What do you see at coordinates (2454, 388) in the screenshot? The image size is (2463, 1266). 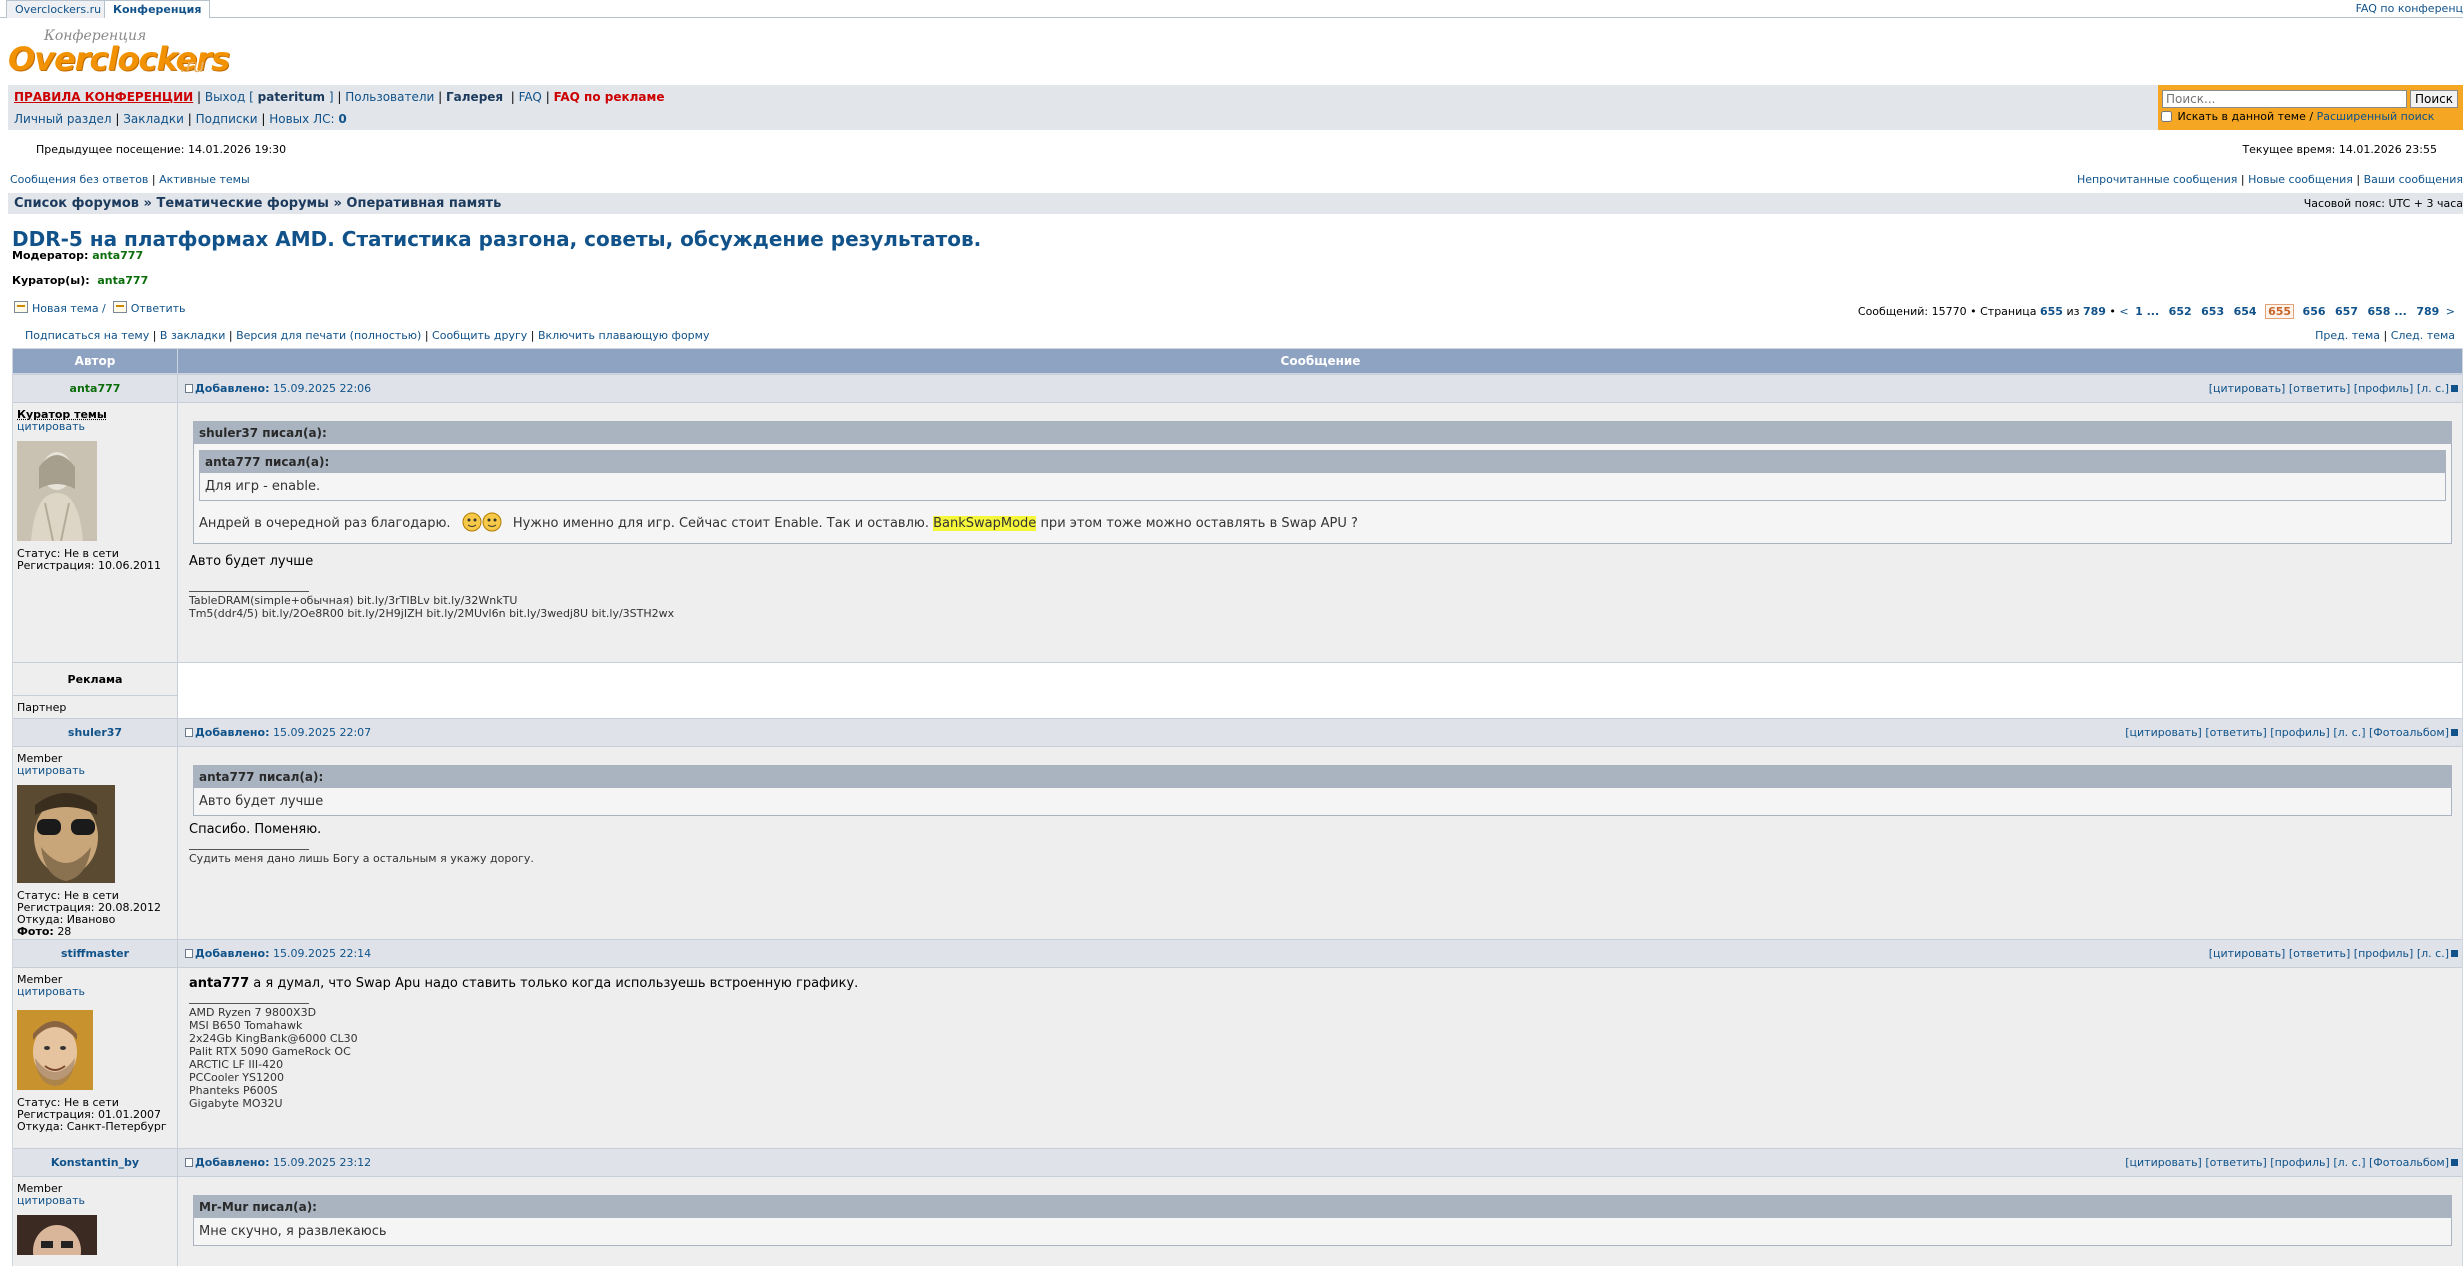 I see `square-icon` at bounding box center [2454, 388].